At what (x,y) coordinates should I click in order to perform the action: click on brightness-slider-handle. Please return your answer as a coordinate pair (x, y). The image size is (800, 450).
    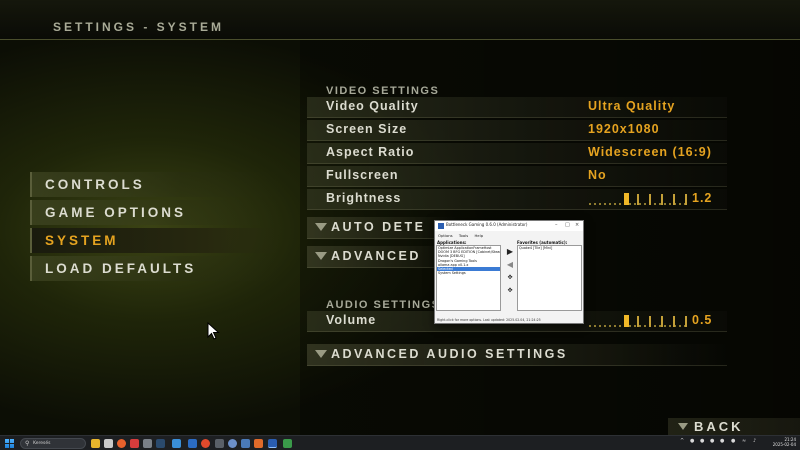
    Looking at the image, I should click on (626, 199).